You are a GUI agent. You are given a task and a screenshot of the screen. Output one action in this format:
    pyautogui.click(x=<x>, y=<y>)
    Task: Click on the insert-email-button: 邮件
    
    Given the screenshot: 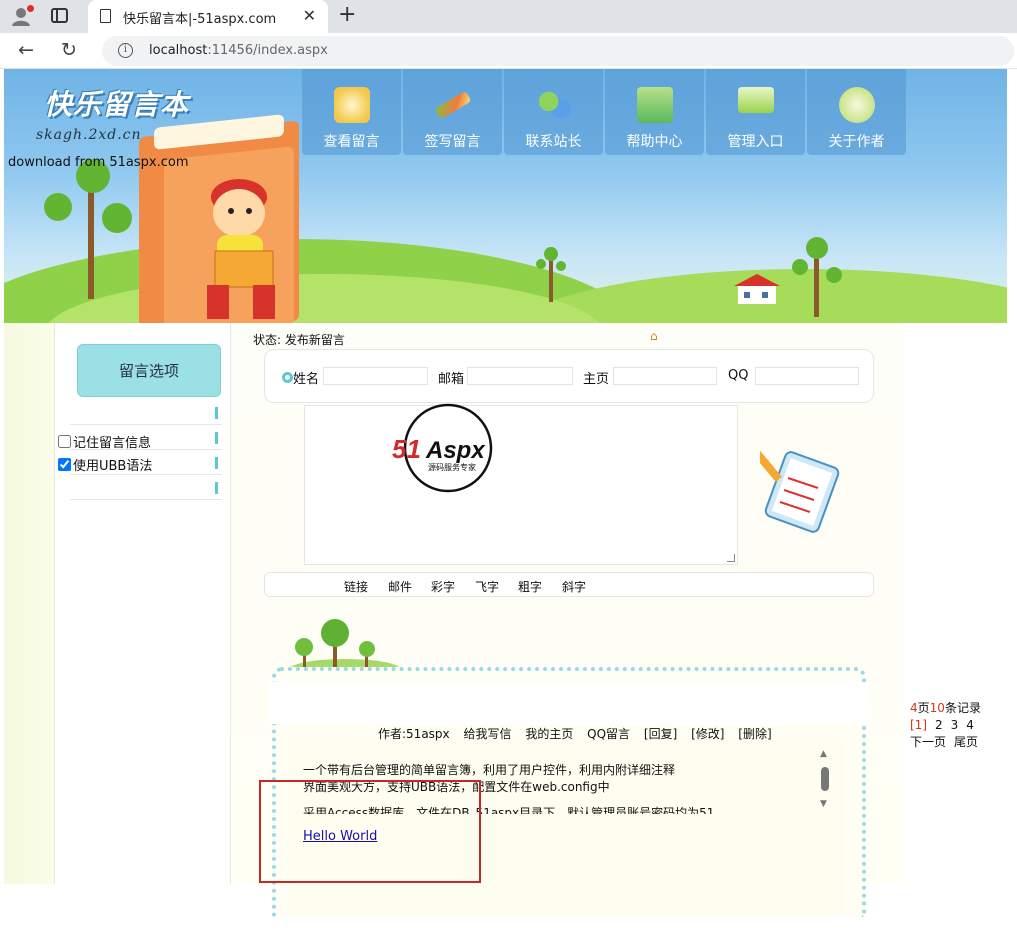 What is the action you would take?
    pyautogui.click(x=400, y=586)
    